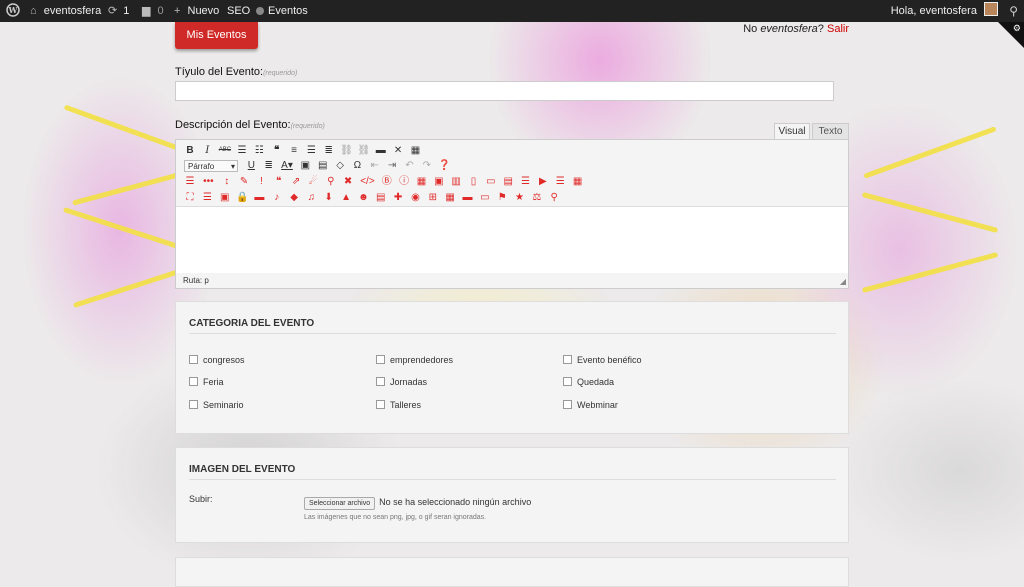 The image size is (1024, 587). Describe the element at coordinates (415, 197) in the screenshot. I see `globe-icon: ◉` at that location.